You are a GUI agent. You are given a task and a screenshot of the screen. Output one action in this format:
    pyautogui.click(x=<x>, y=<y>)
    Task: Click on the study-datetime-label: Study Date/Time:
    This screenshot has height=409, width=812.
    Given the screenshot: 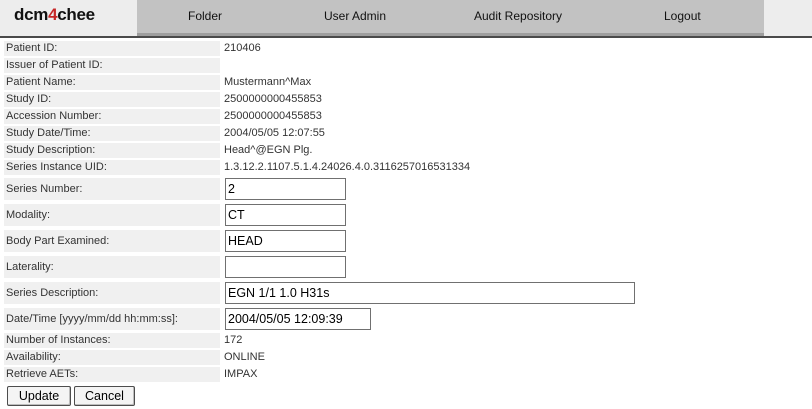 What is the action you would take?
    pyautogui.click(x=112, y=133)
    